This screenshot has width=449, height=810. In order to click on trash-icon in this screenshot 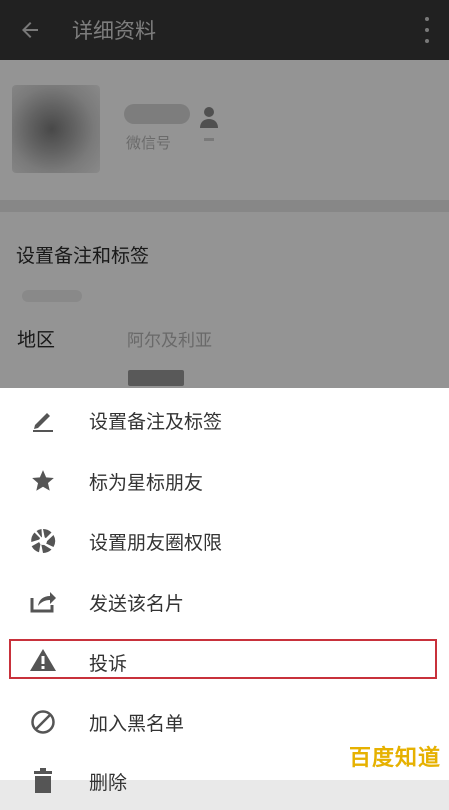, I will do `click(43, 781)`.